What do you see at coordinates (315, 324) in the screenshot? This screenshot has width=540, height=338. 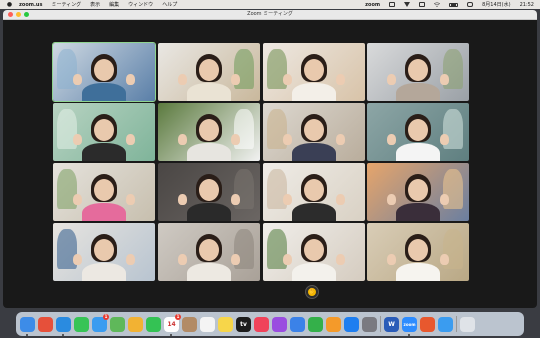 I see `numbers-icon` at bounding box center [315, 324].